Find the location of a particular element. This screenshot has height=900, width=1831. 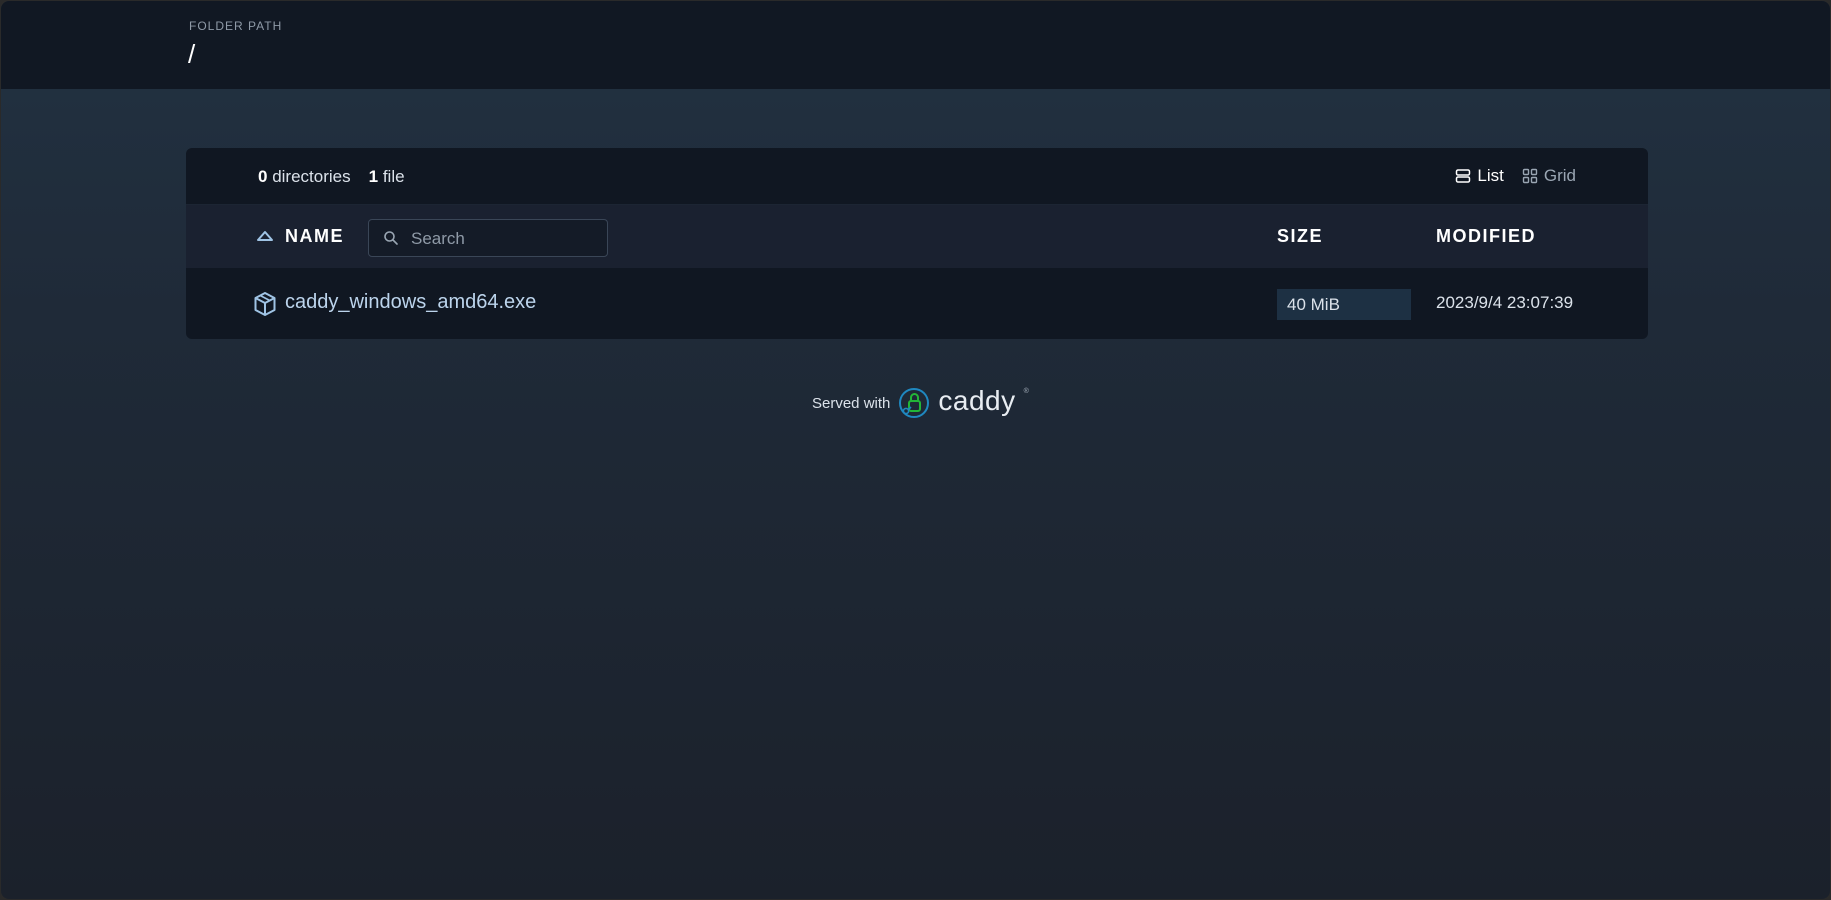

sort-ascending-icon is located at coordinates (265, 236).